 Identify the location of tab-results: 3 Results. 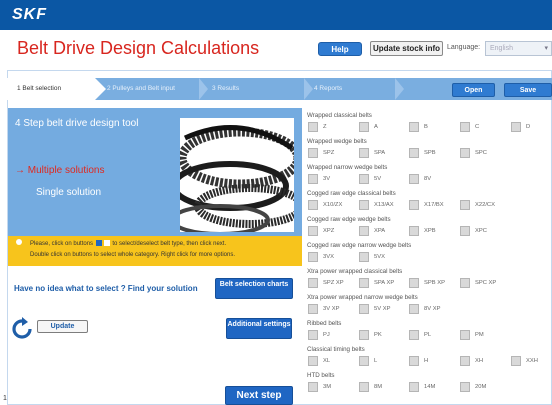
(257, 89).